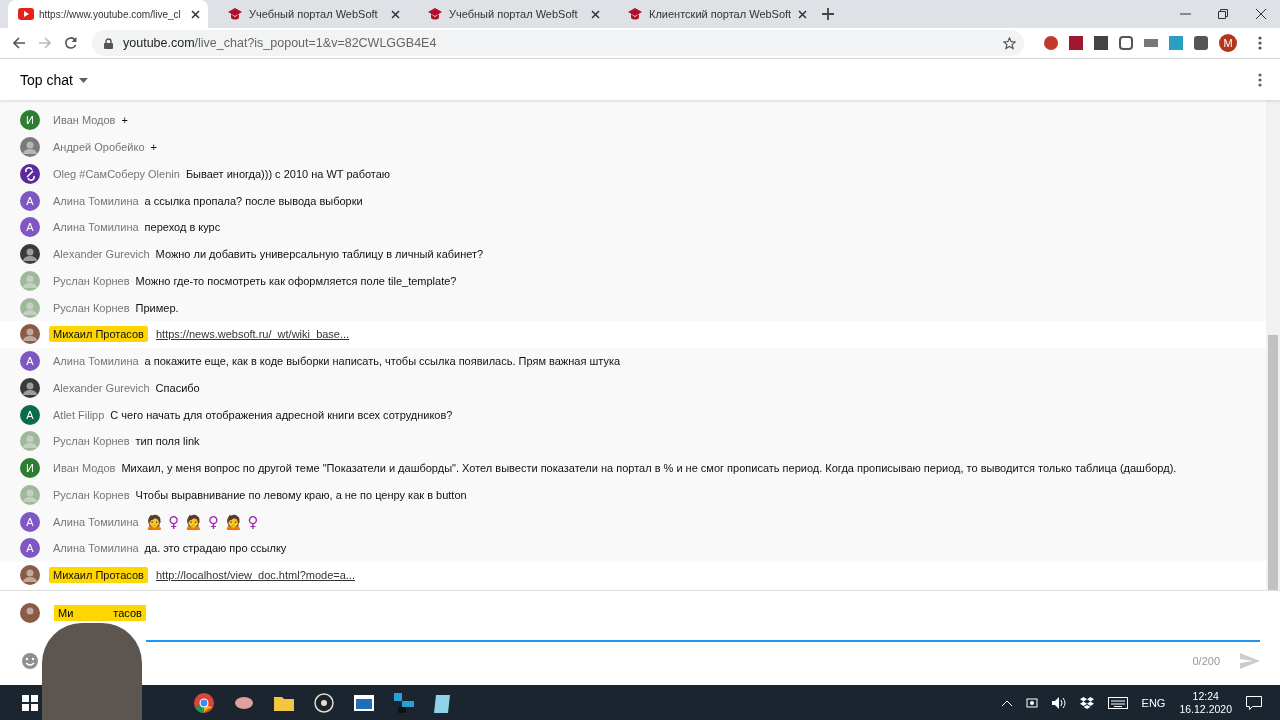 The width and height of the screenshot is (1280, 720). I want to click on author-name-fragment: Ми, so click(66, 613).